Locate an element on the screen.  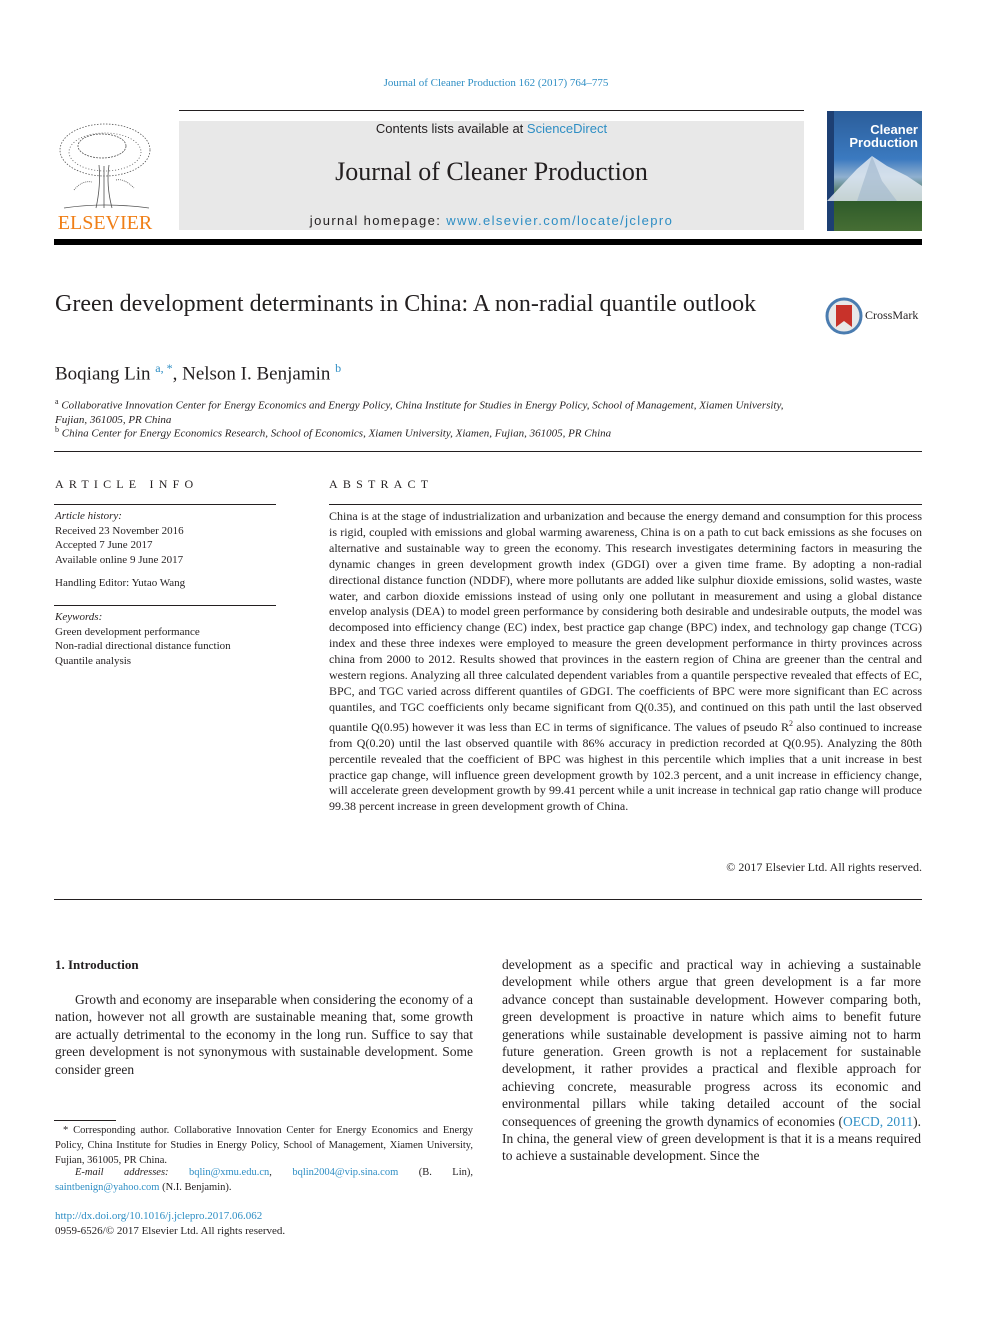
online-date: Available online 9 June 2017 is located at coordinates (119, 559).